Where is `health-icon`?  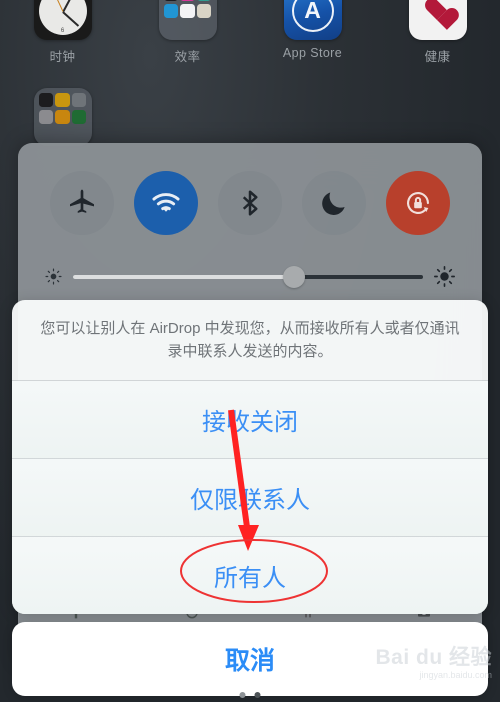
health-icon is located at coordinates (437, 20).